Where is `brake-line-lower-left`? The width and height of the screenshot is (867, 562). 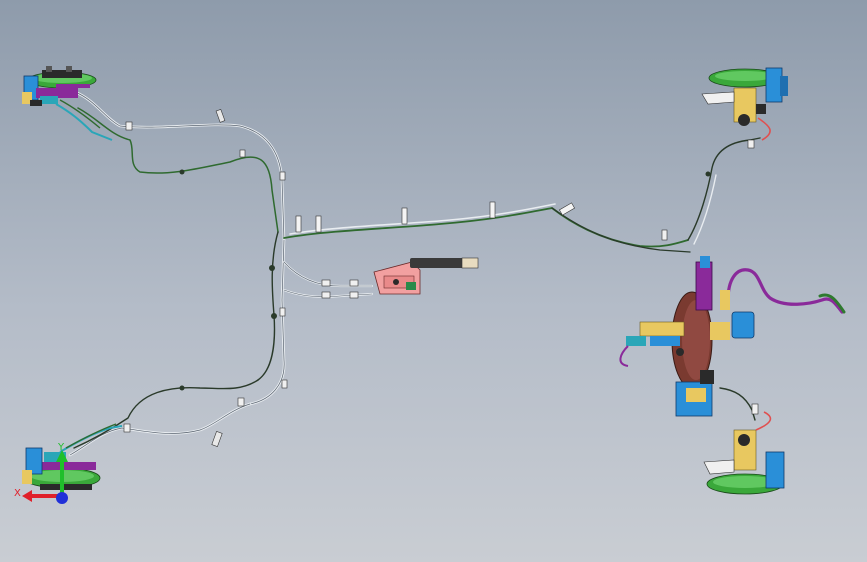 brake-line-lower-left is located at coordinates (160, 429).